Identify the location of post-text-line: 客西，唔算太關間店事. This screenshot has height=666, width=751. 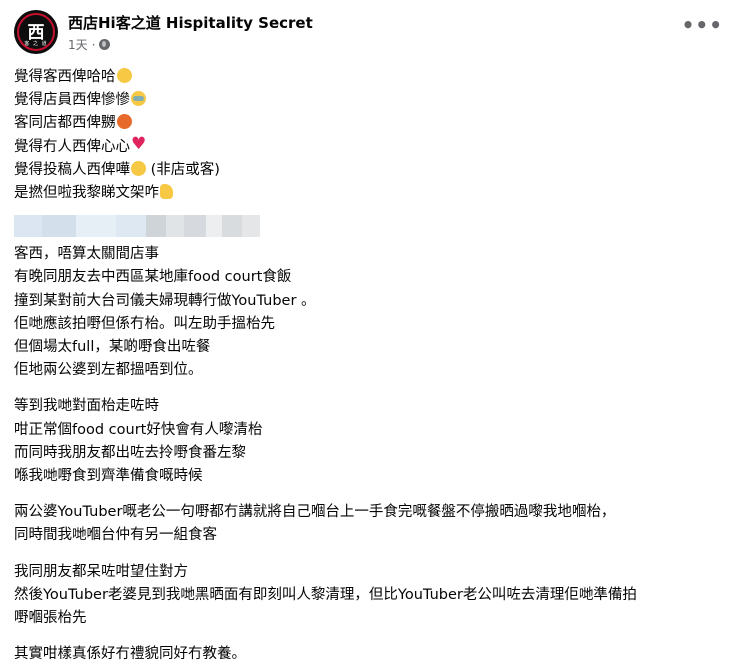
(86, 254).